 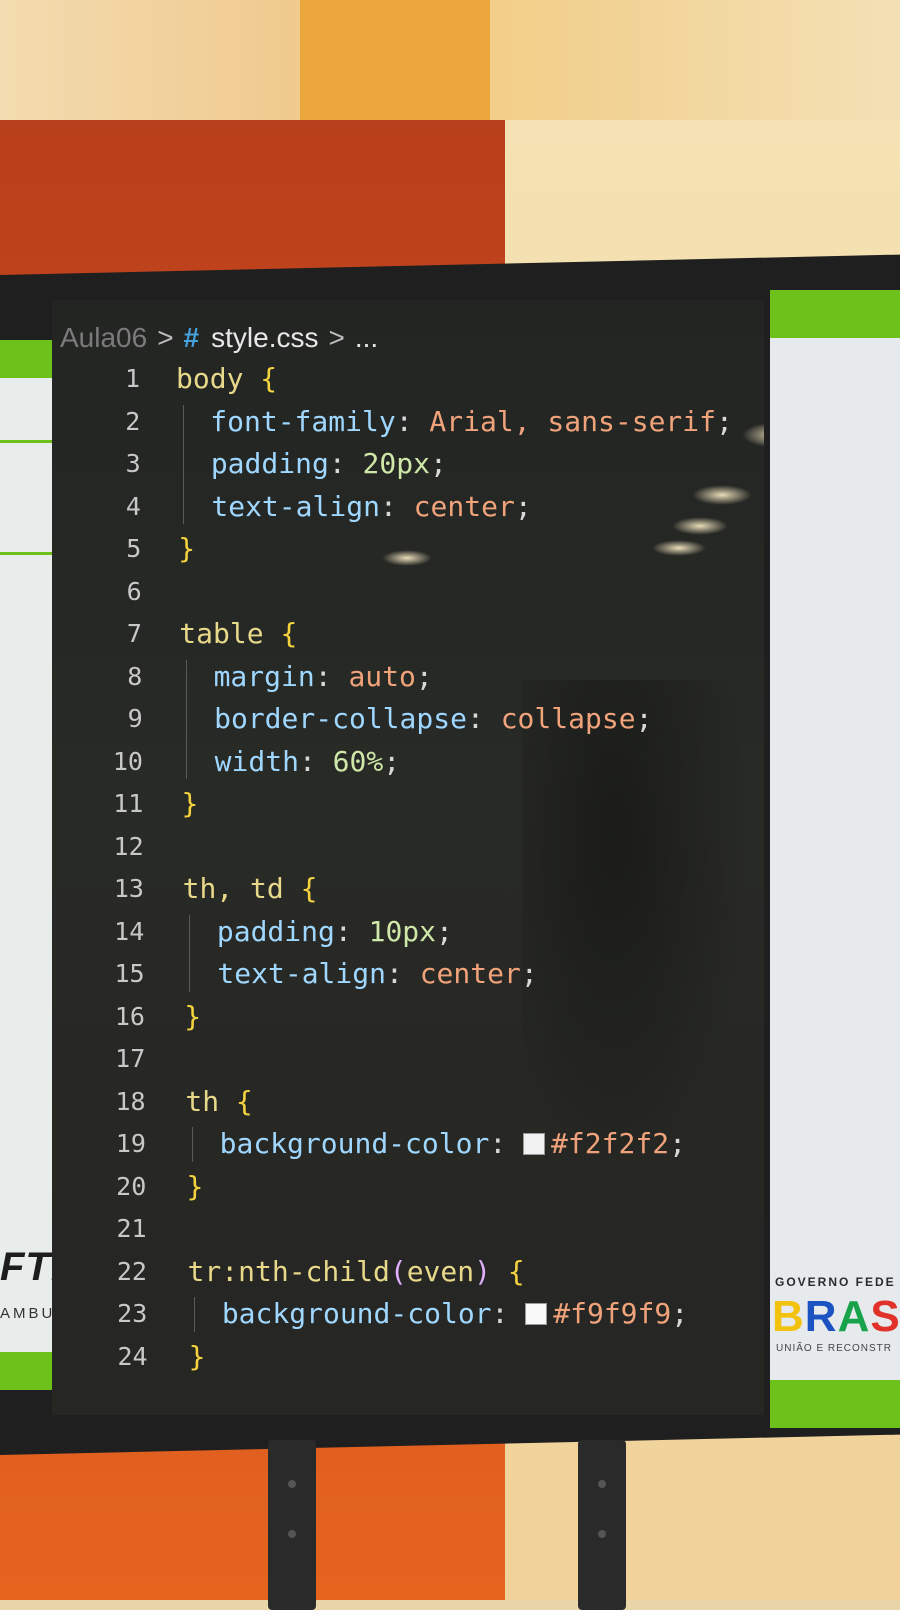 I want to click on code-line: 14 padding: 10px;, so click(x=408, y=932).